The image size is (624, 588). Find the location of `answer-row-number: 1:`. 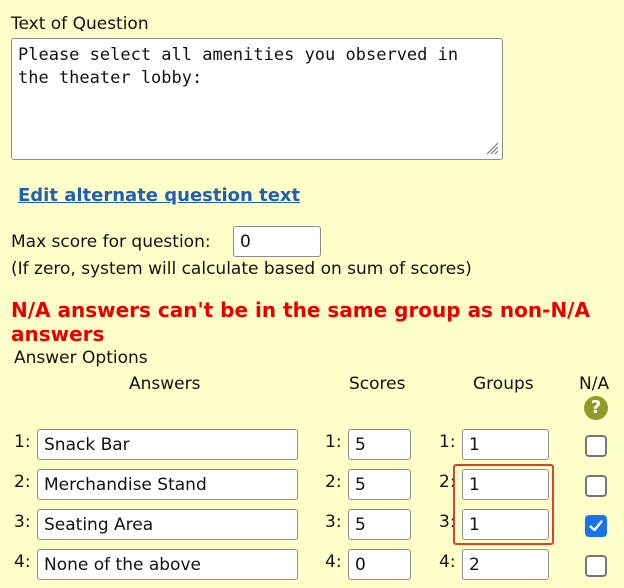

answer-row-number: 1: is located at coordinates (22, 442).